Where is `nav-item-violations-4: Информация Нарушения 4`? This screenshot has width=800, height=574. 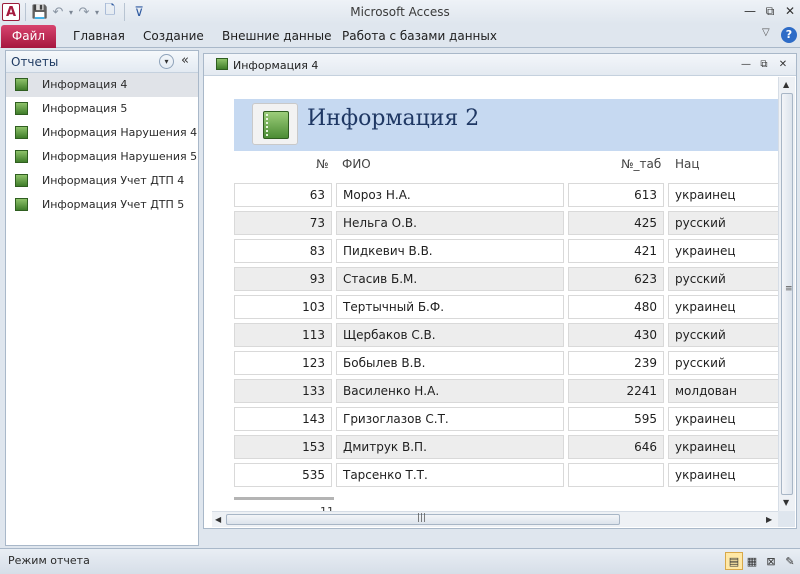
nav-item-violations-4: Информация Нарушения 4 is located at coordinates (102, 133).